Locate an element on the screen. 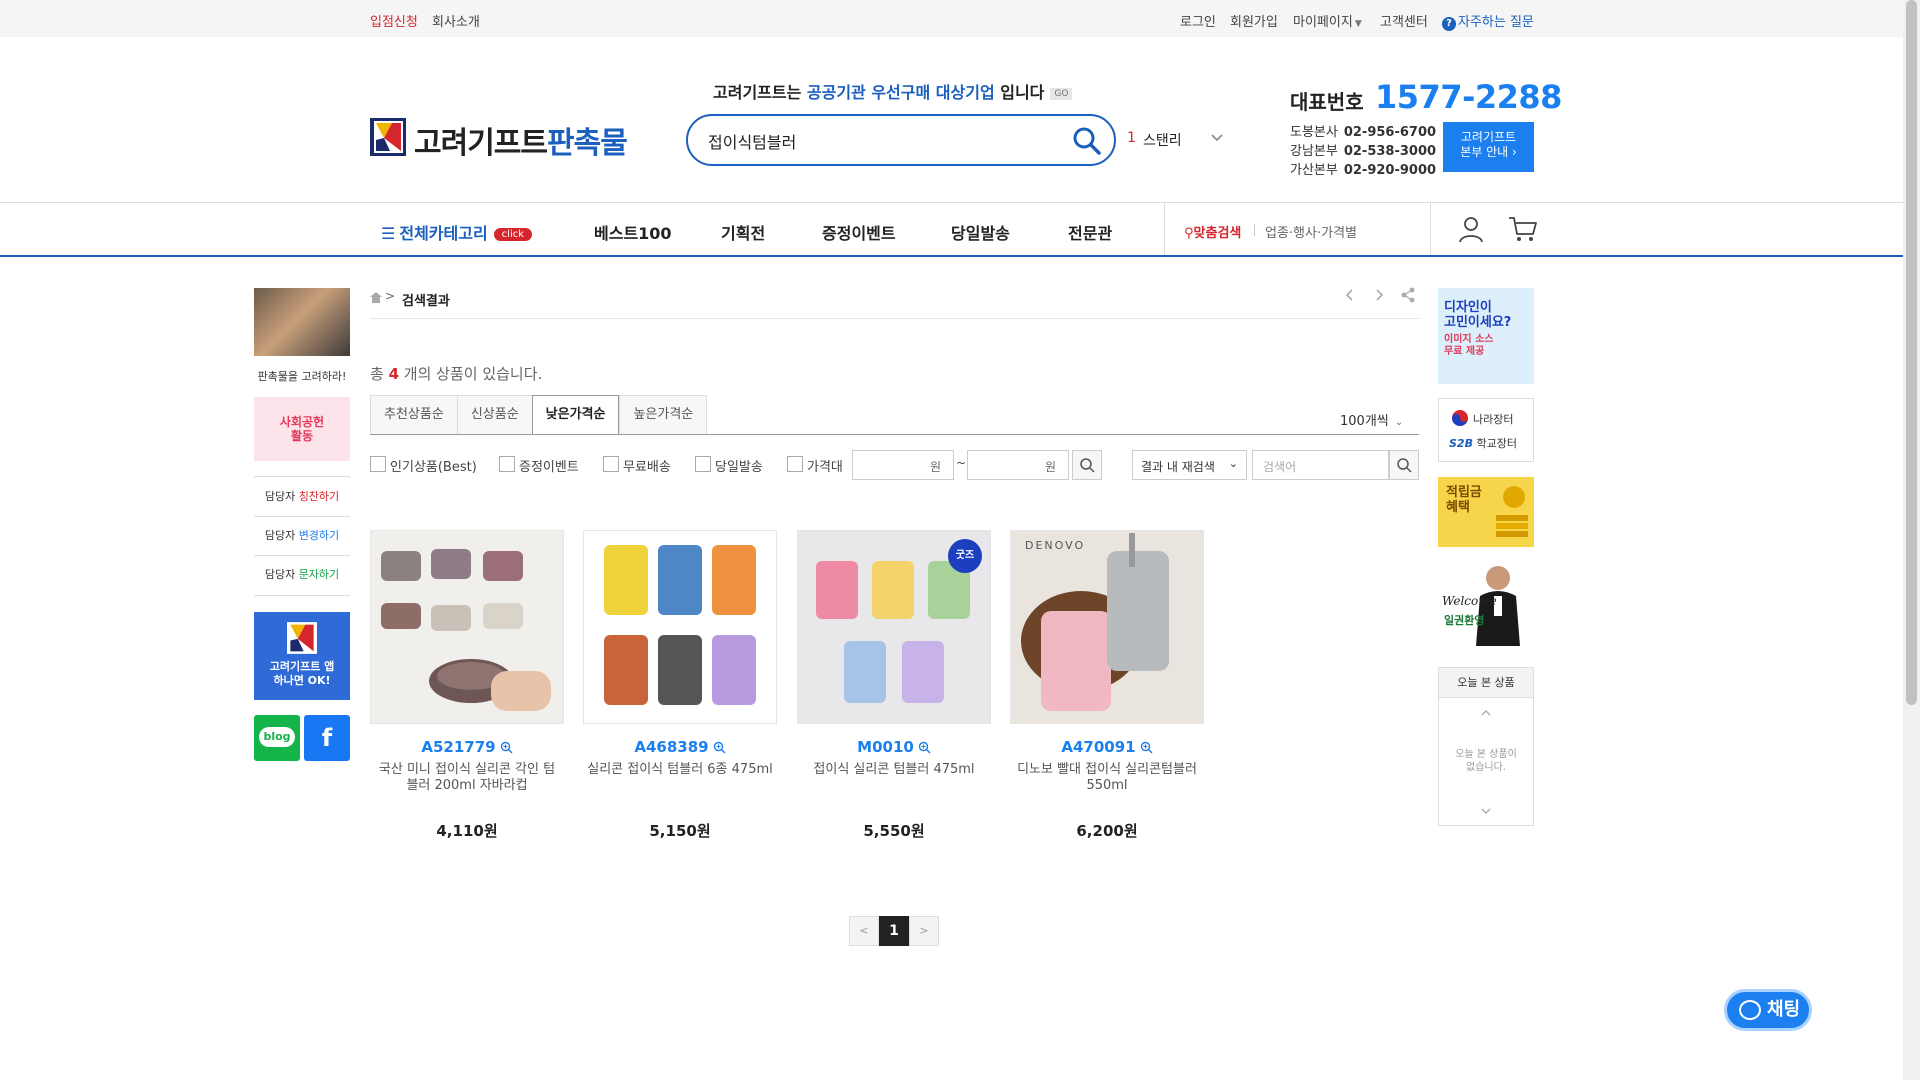  sort-tabs: 추천상품순 신상품순 낮은가격순 높은가격순 is located at coordinates (539, 415).